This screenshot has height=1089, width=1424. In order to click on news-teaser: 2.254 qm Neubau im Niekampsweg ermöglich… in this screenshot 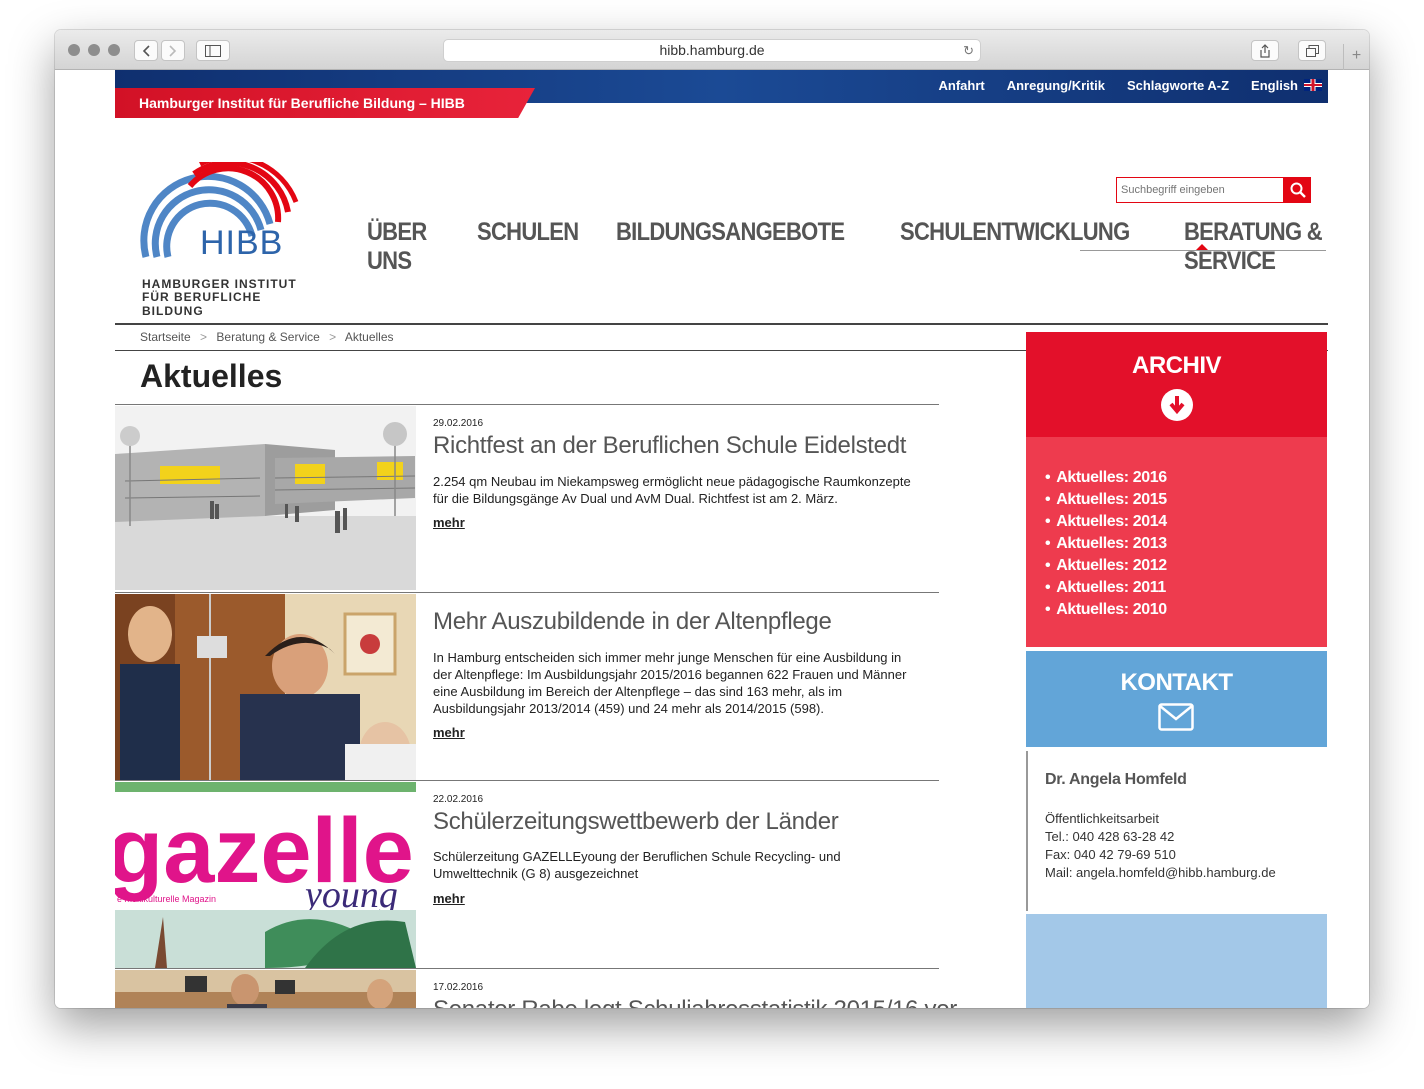, I will do `click(672, 490)`.